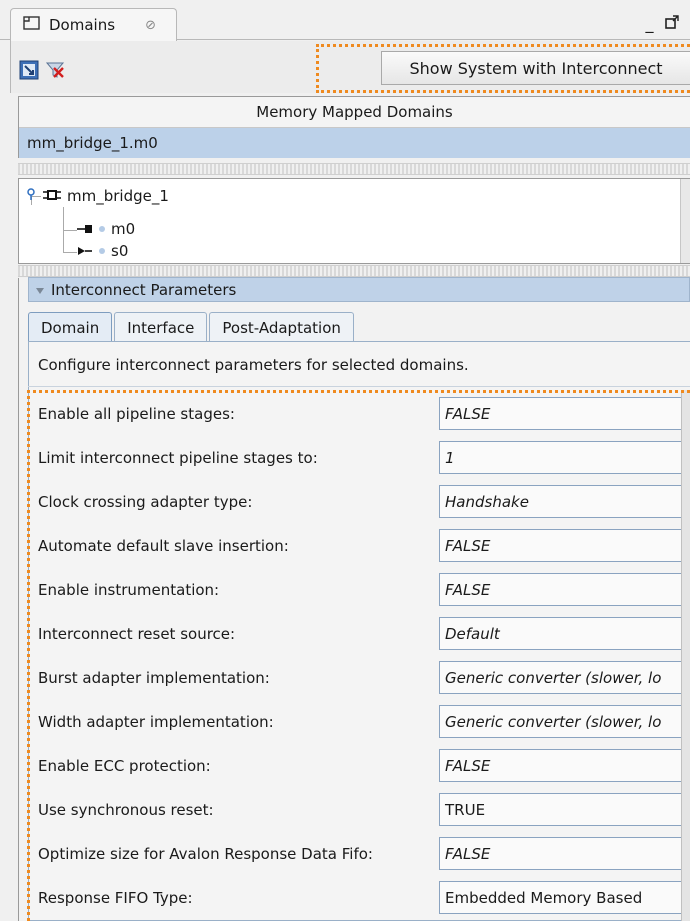  What do you see at coordinates (123, 229) in the screenshot?
I see `tree-node-label: m0` at bounding box center [123, 229].